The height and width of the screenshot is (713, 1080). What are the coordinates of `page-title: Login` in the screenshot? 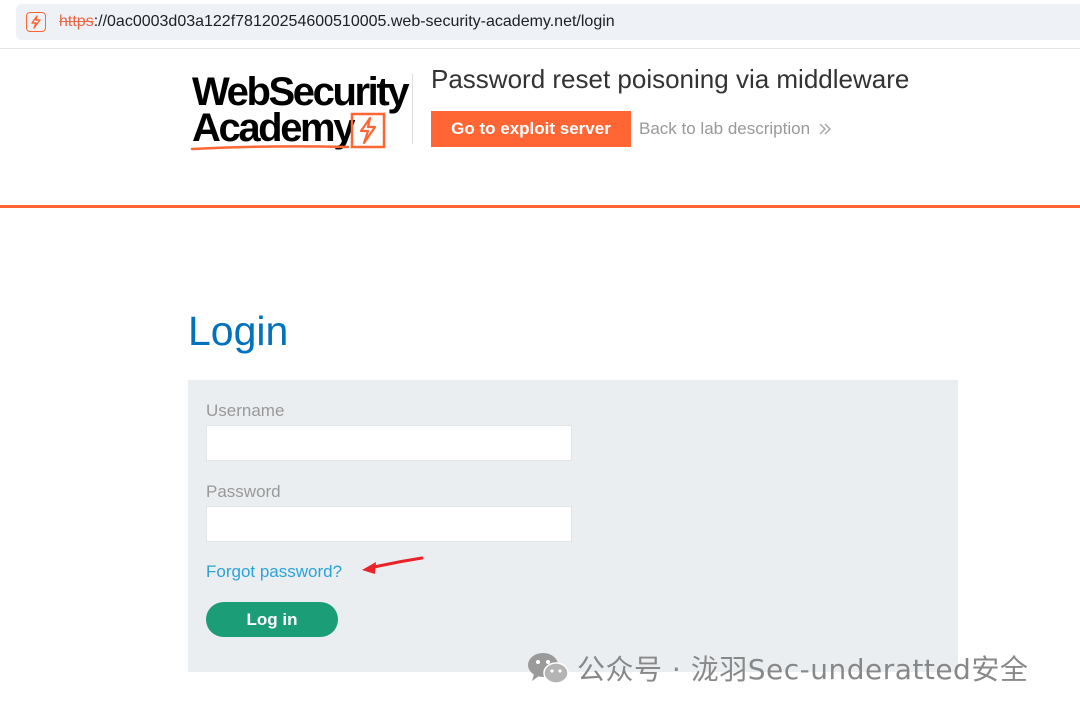 It's located at (238, 331).